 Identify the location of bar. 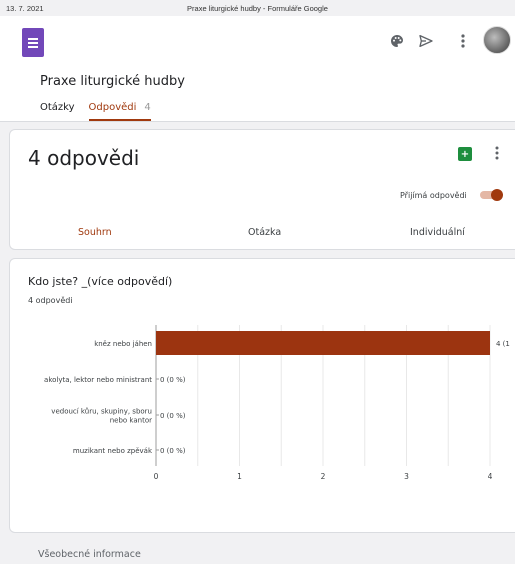
(323, 343).